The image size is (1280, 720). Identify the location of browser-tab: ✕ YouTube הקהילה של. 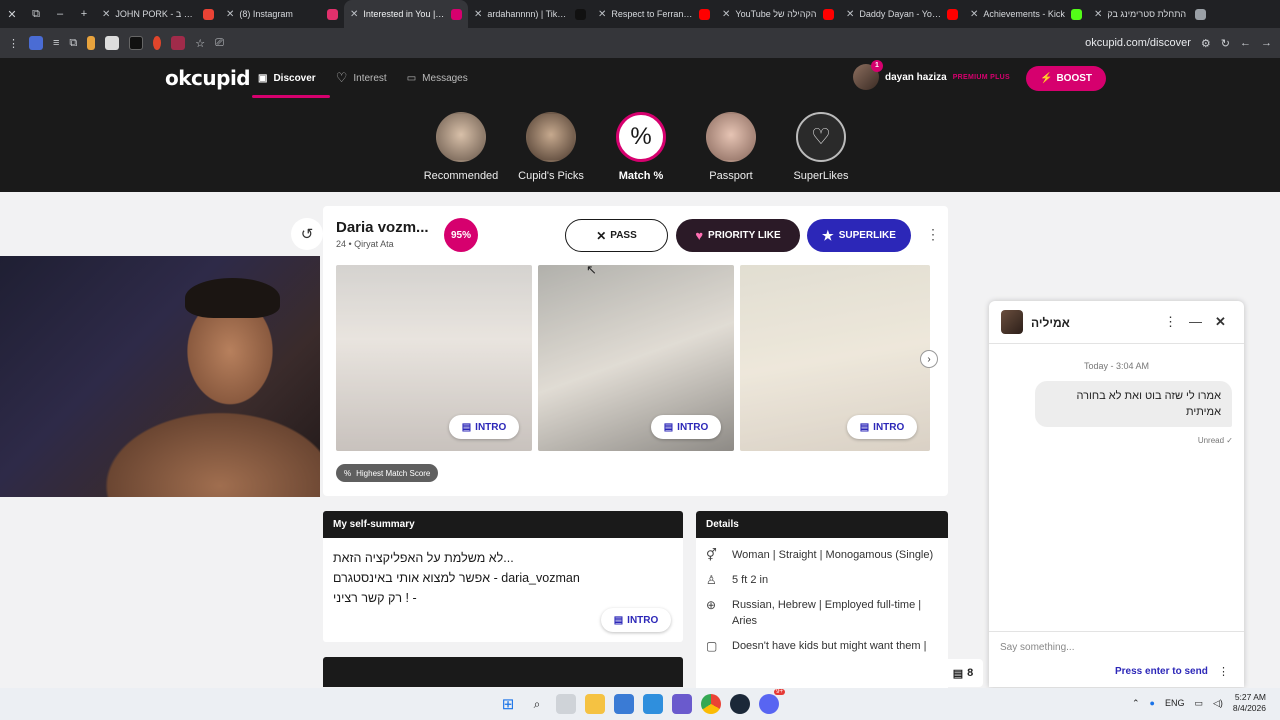
(778, 14).